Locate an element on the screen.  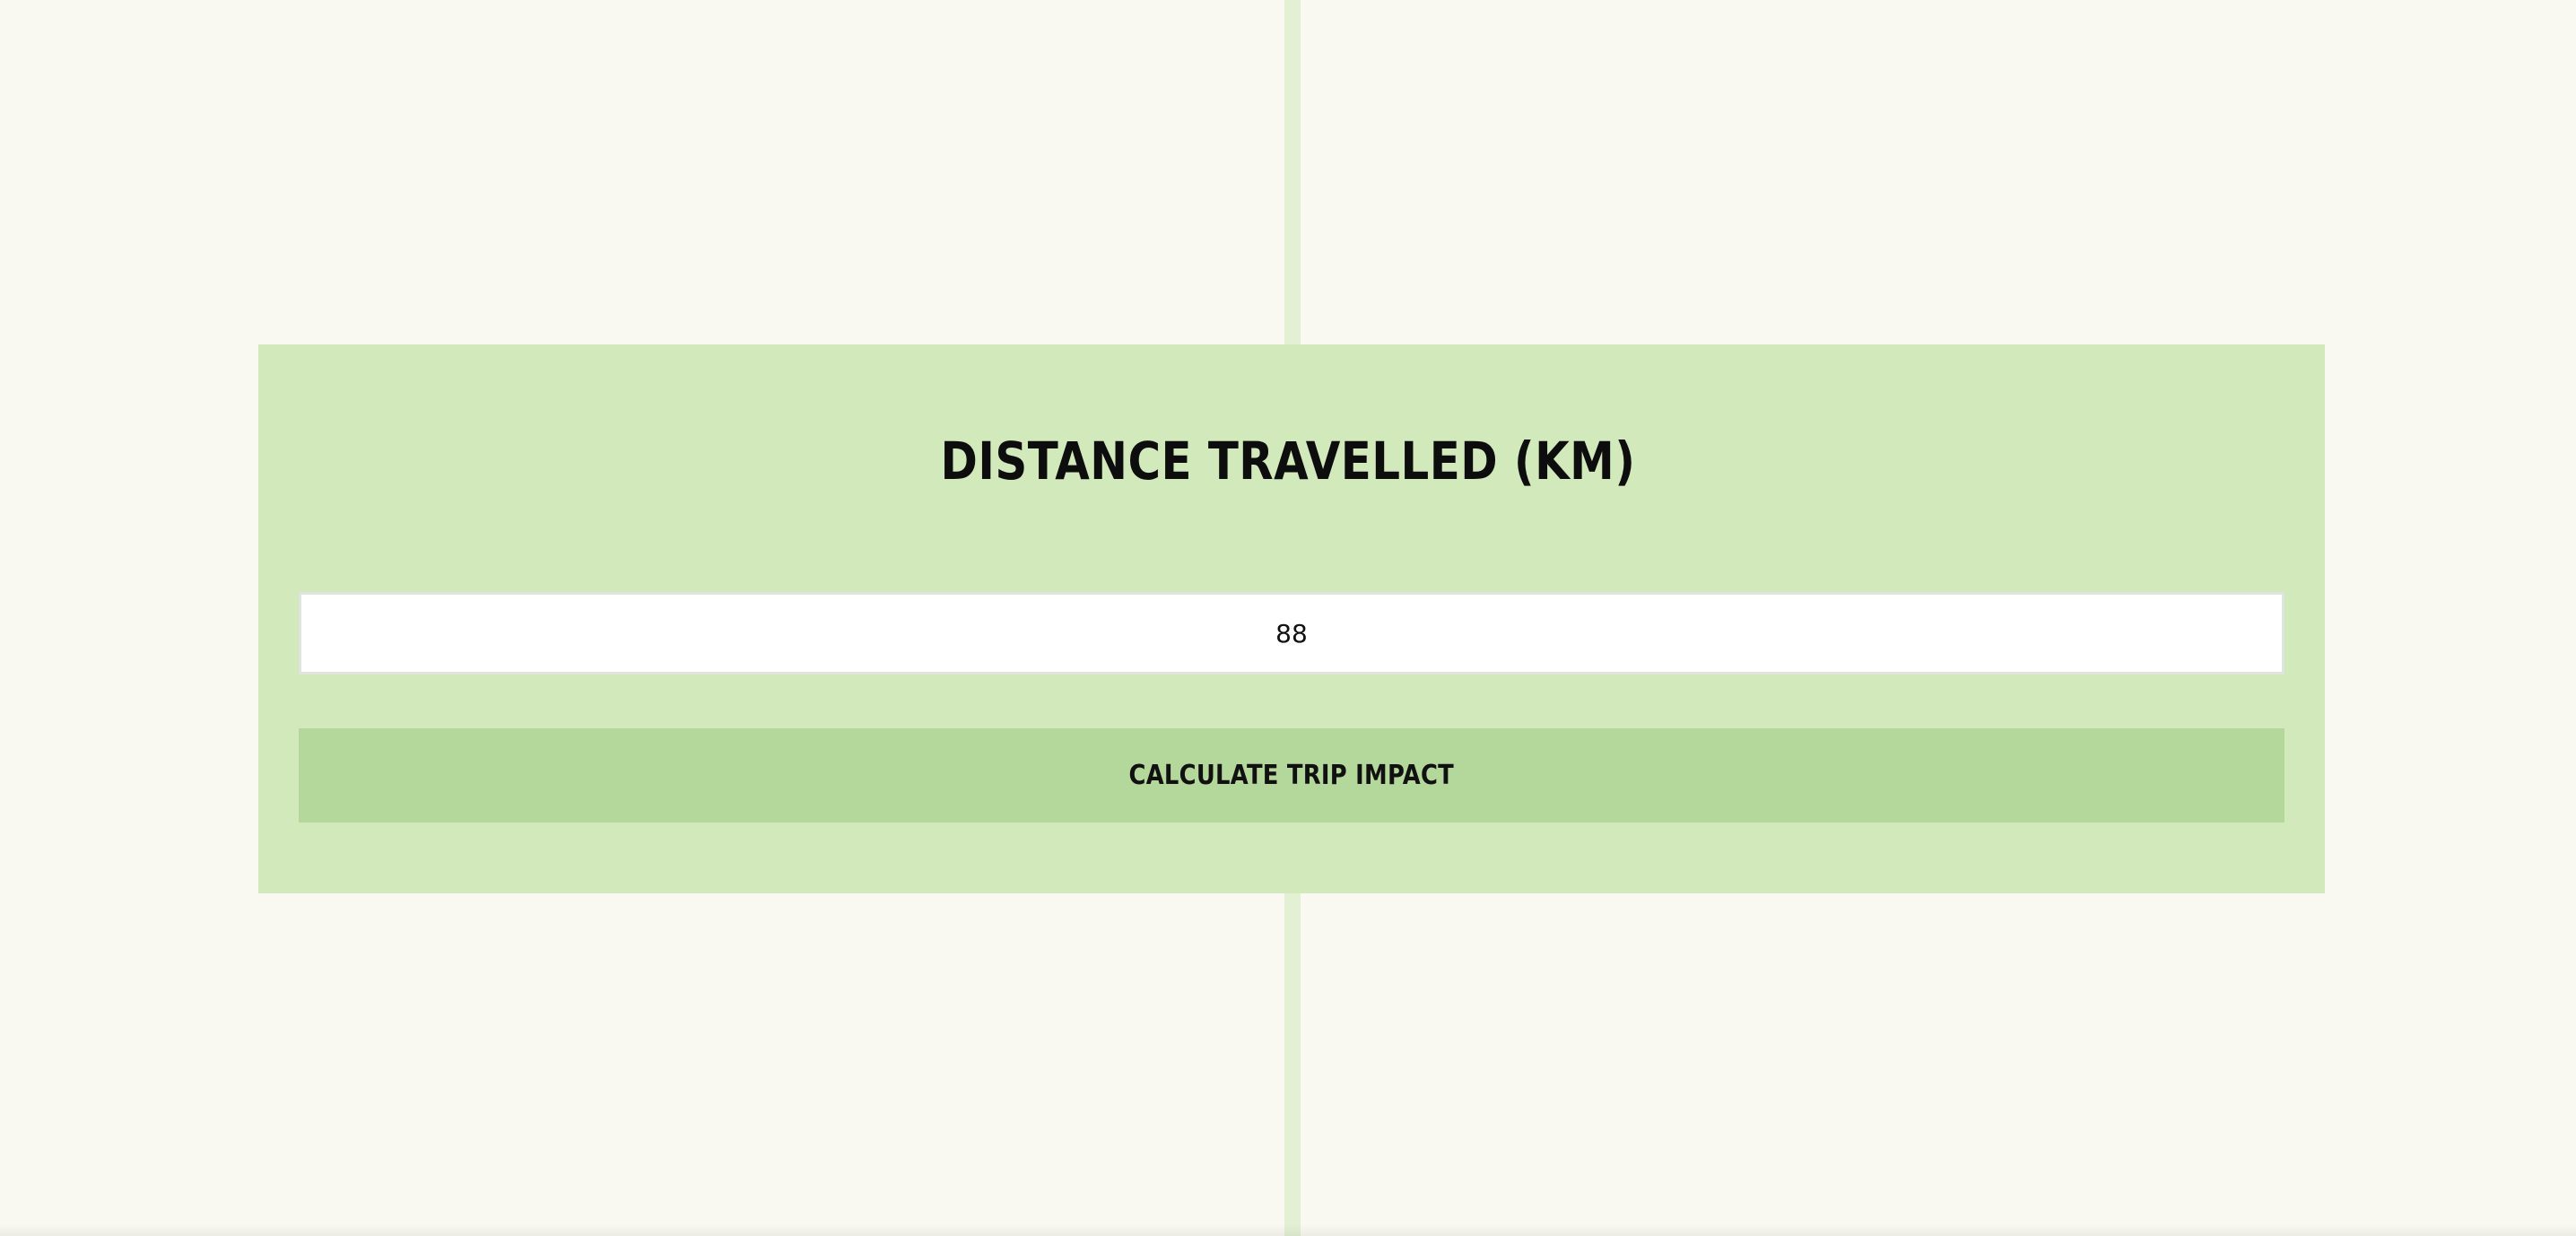
calculate-trip-impact-button: CALCULATE TRIP IMPACT is located at coordinates (1291, 776).